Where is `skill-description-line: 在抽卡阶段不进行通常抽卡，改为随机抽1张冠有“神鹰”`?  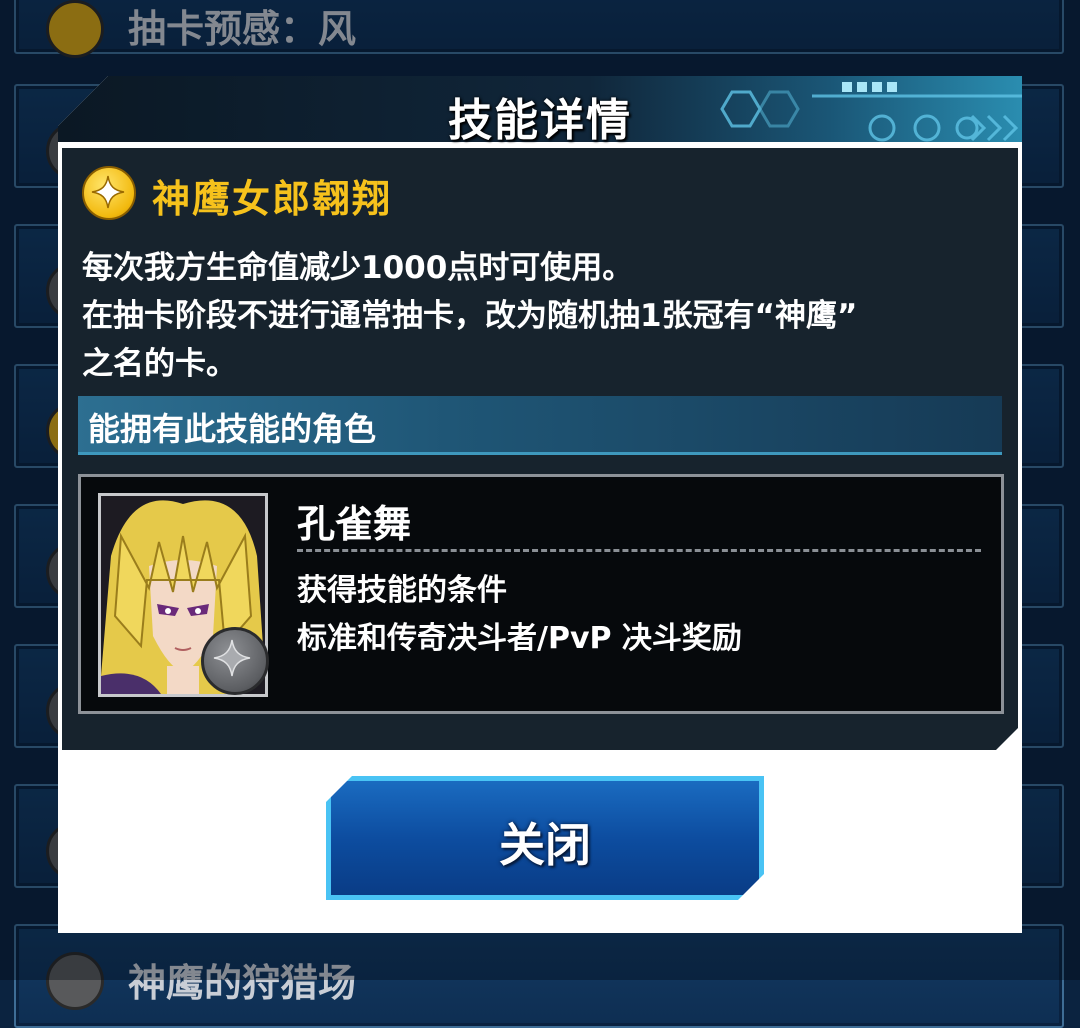
skill-description-line: 在抽卡阶段不进行通常抽卡，改为随机抽1张冠有“神鹰” is located at coordinates (470, 316).